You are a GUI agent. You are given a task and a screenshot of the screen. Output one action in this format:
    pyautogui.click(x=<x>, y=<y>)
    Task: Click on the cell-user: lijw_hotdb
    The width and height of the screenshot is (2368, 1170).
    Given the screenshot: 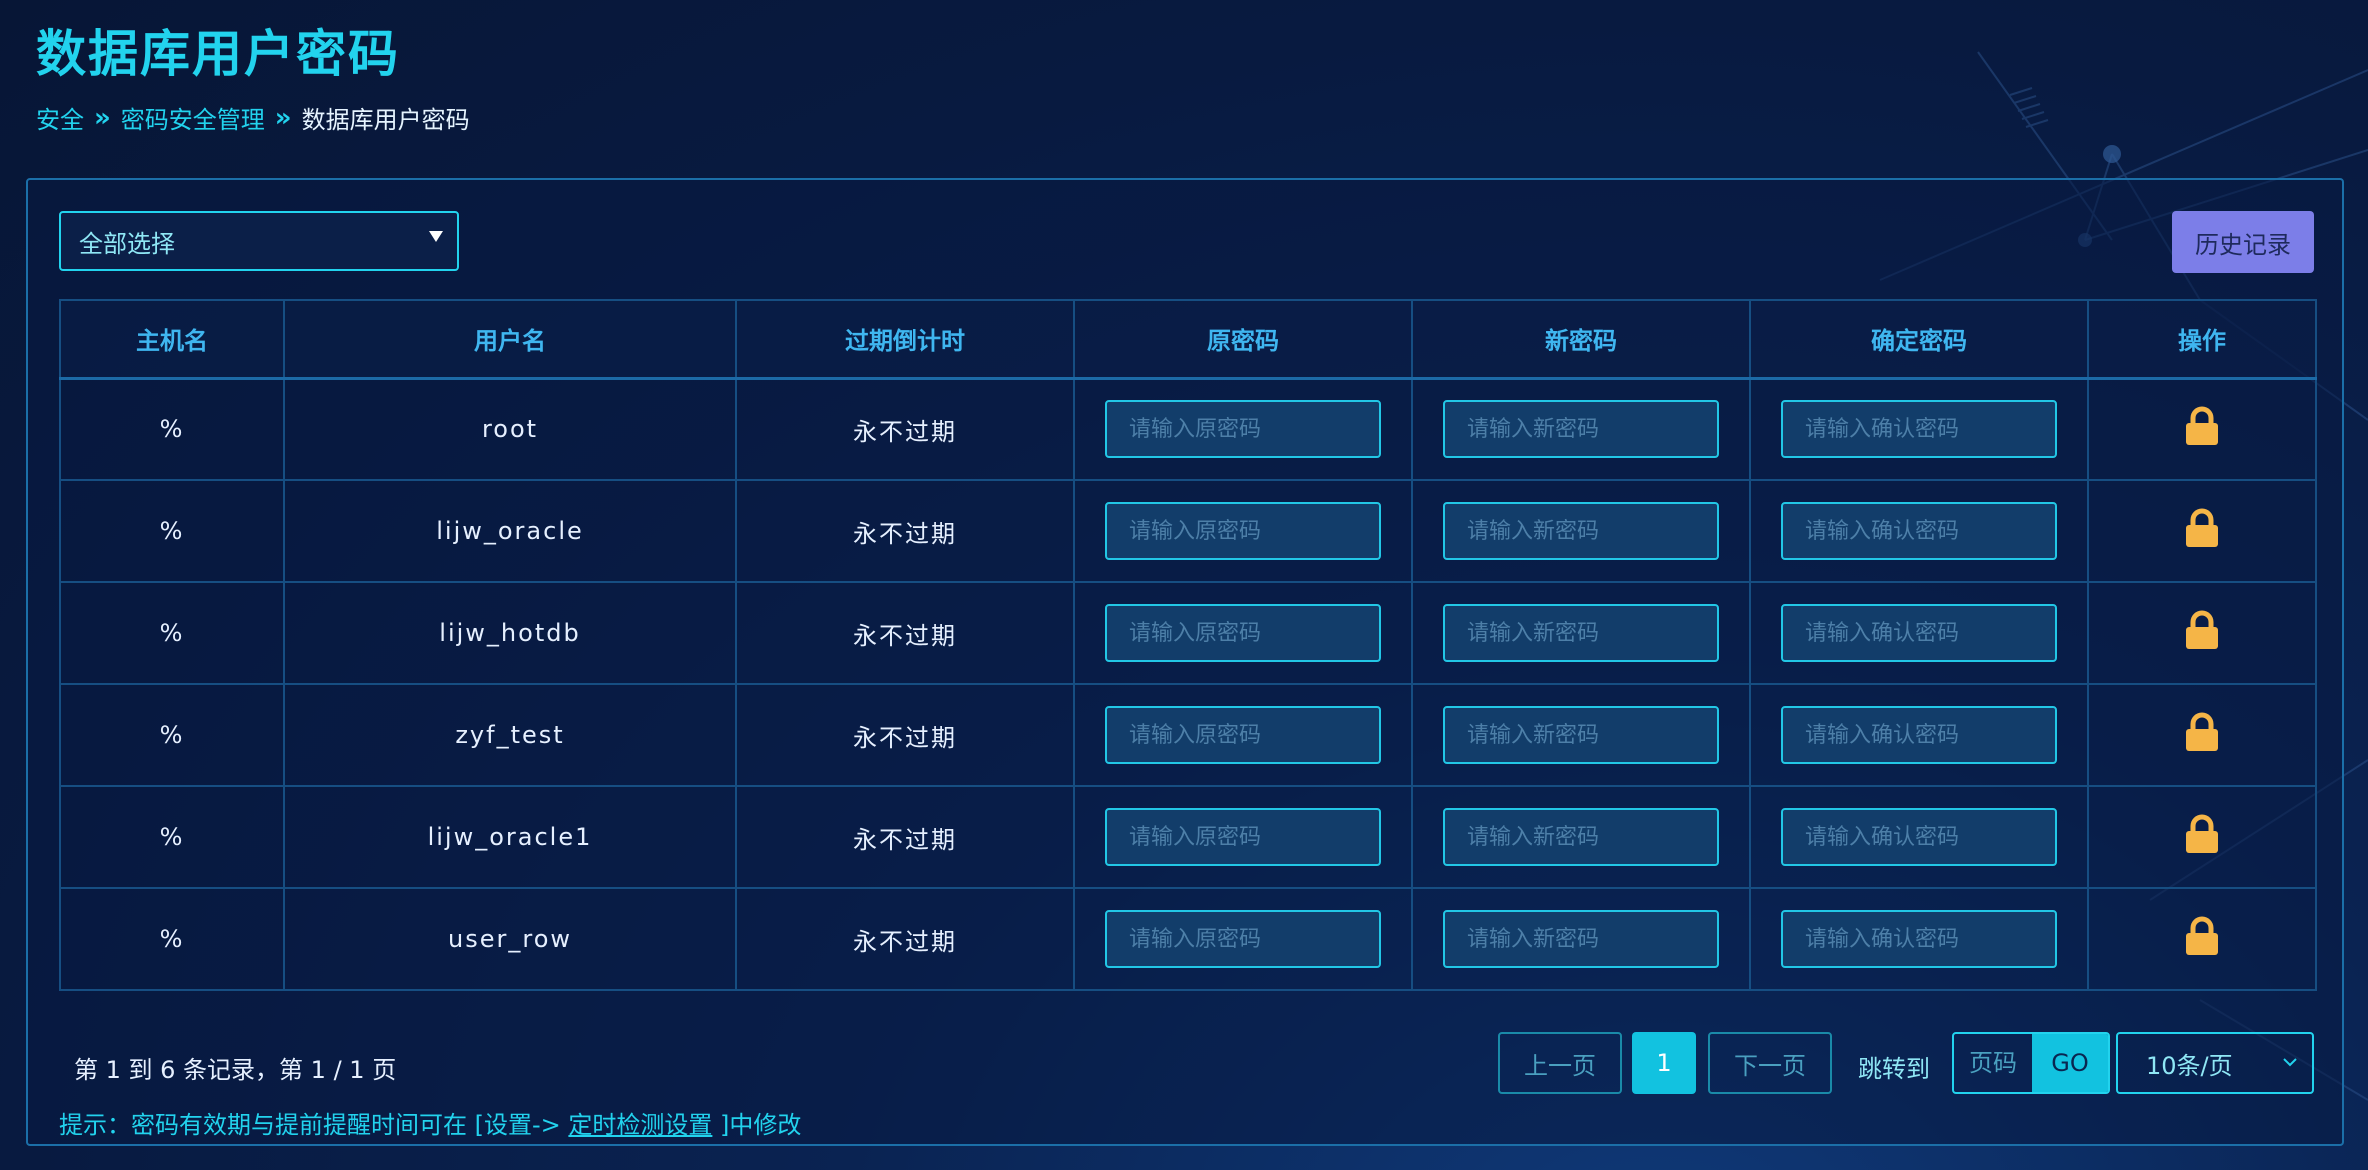 What is the action you would take?
    pyautogui.click(x=510, y=633)
    